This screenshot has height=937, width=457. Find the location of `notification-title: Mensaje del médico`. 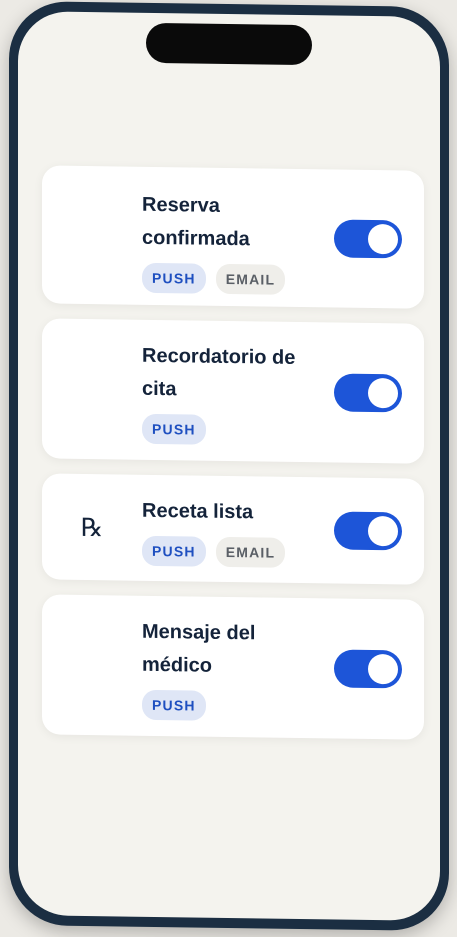

notification-title: Mensaje del médico is located at coordinates (199, 648).